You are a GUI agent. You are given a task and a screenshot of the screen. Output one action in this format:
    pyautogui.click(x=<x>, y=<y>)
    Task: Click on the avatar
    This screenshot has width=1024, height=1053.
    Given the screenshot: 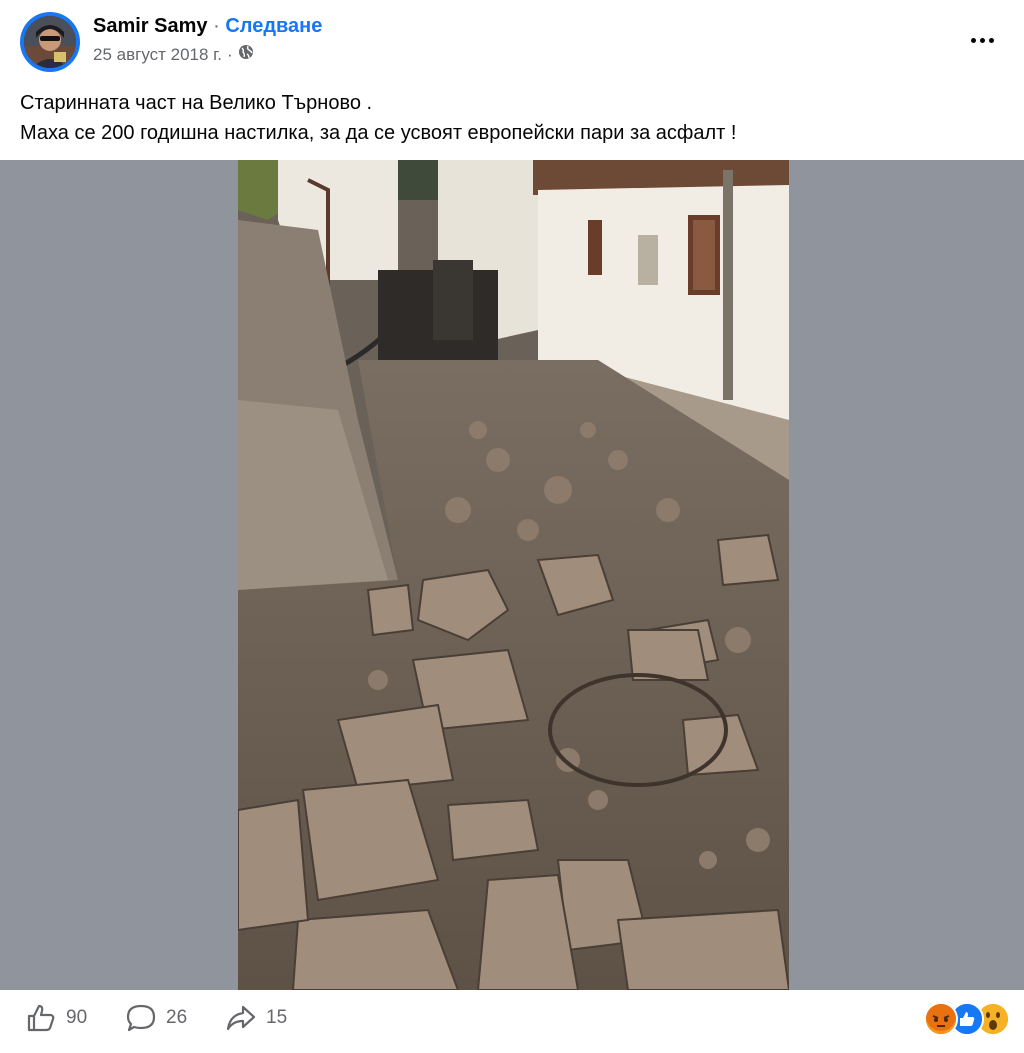 What is the action you would take?
    pyautogui.click(x=50, y=42)
    